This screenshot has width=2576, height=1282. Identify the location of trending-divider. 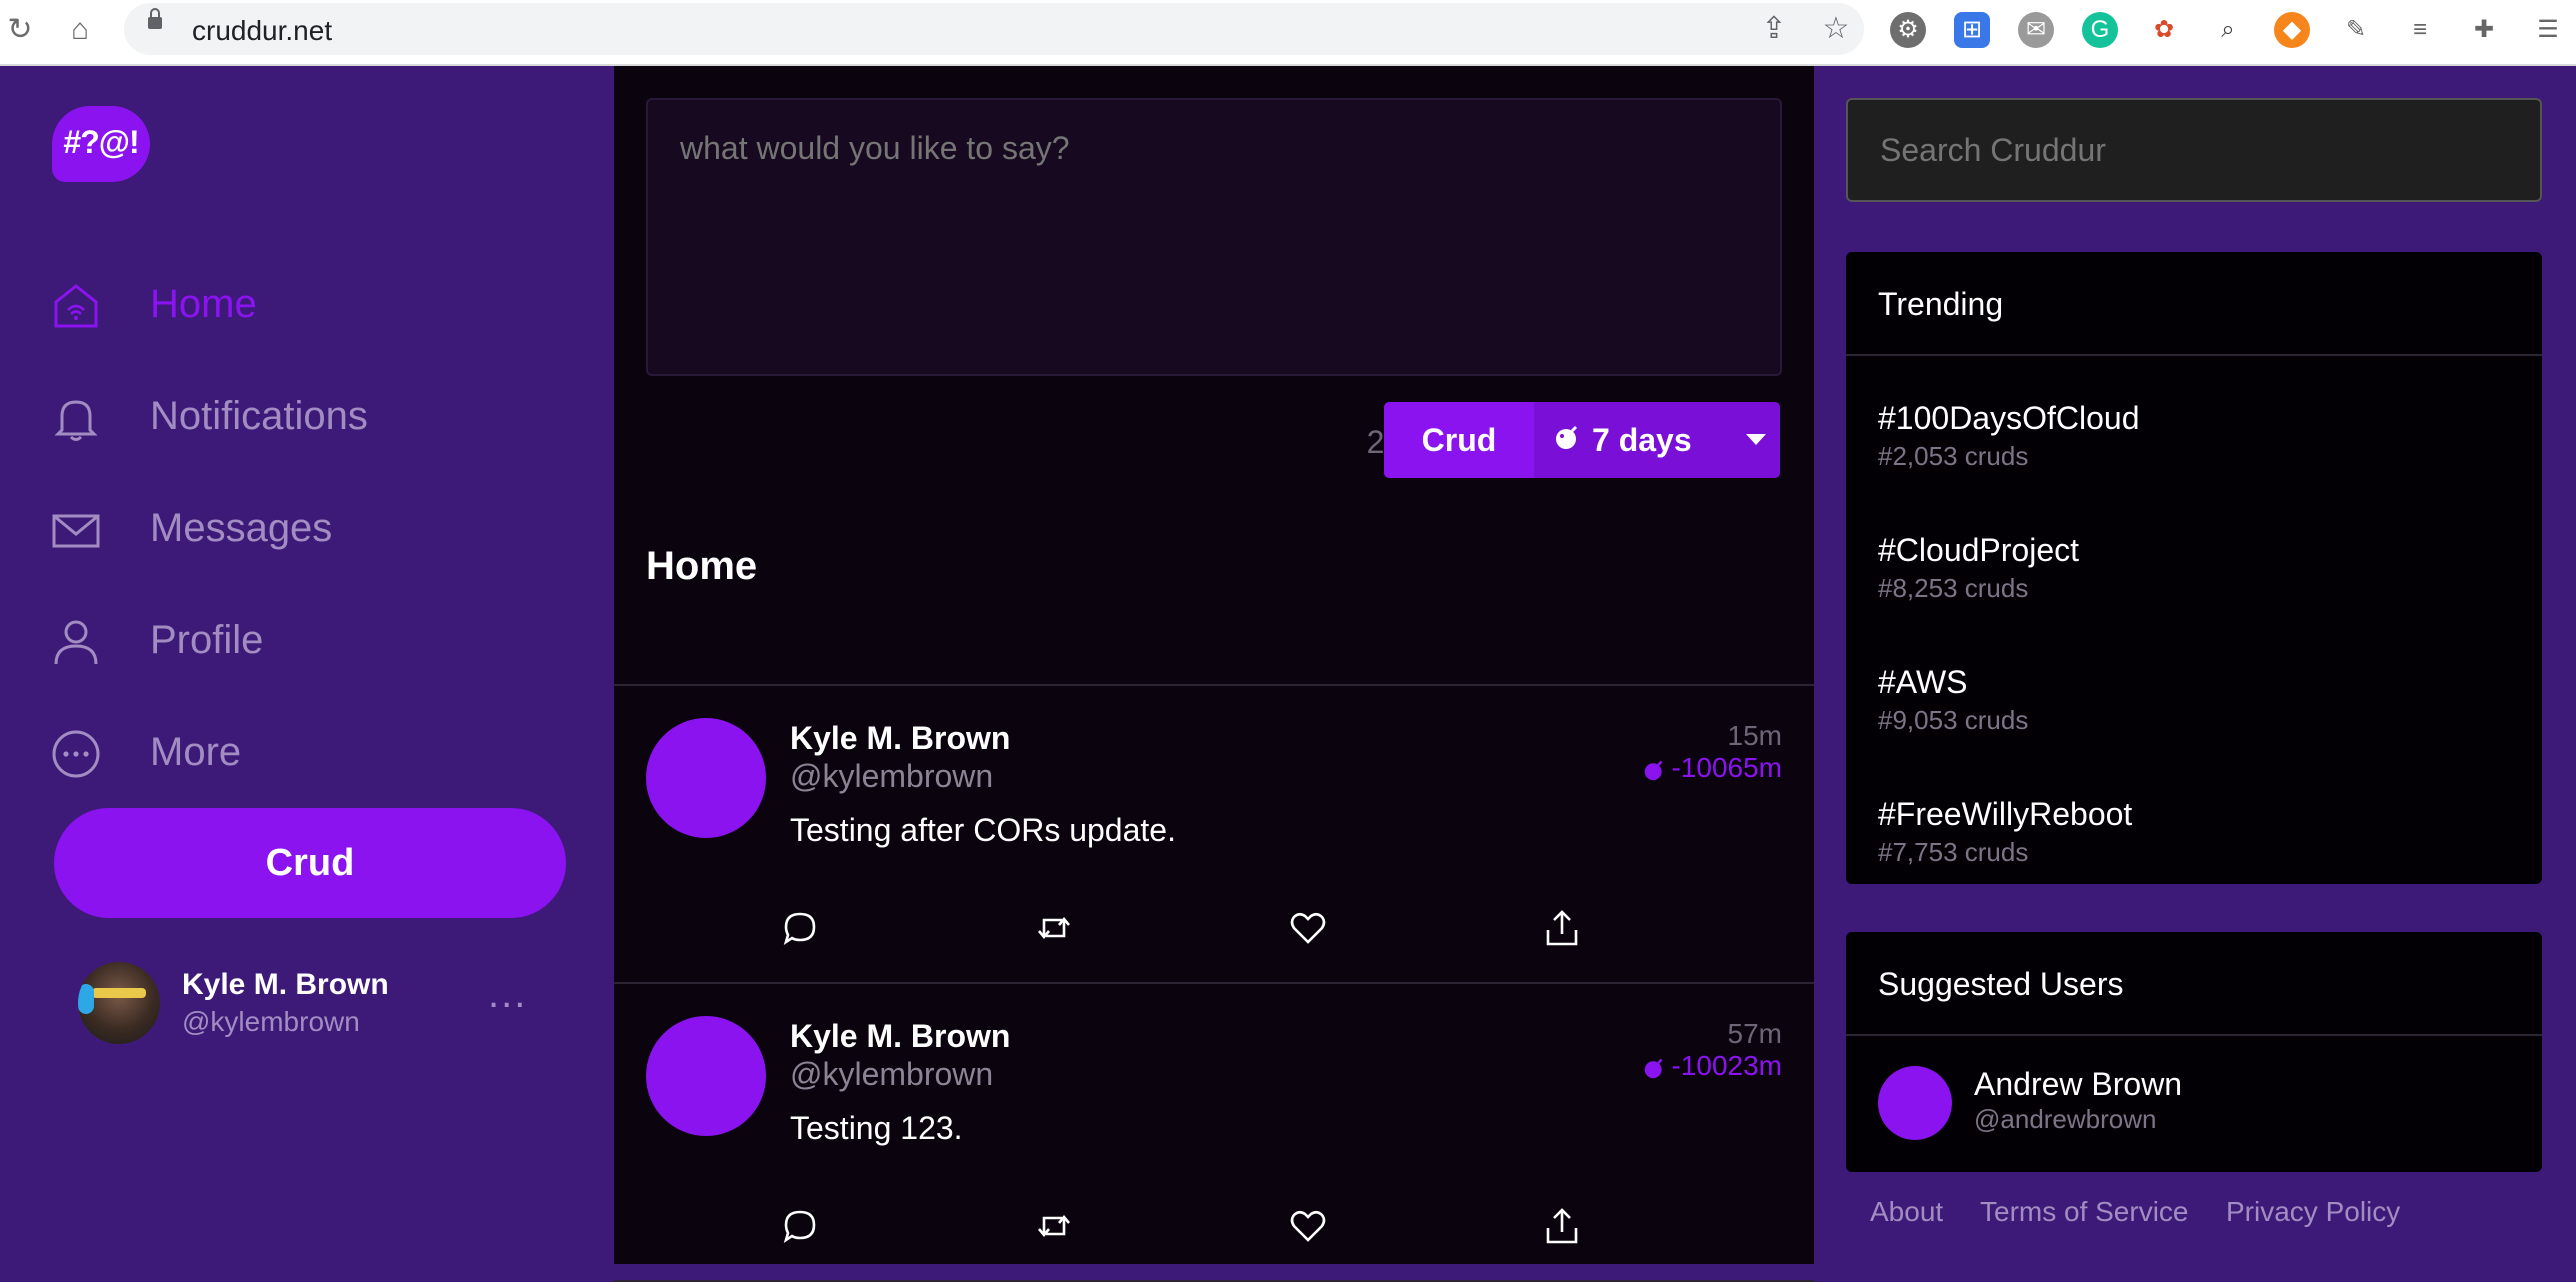
(2194, 355).